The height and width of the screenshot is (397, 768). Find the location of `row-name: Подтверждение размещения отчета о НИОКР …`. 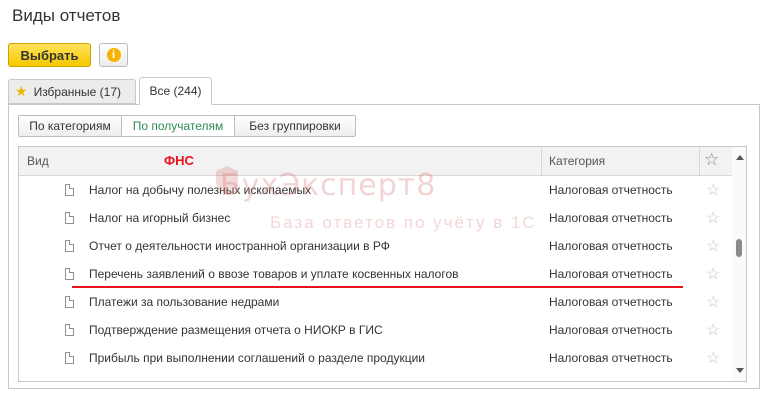

row-name: Подтверждение размещения отчета о НИОКР … is located at coordinates (236, 330).